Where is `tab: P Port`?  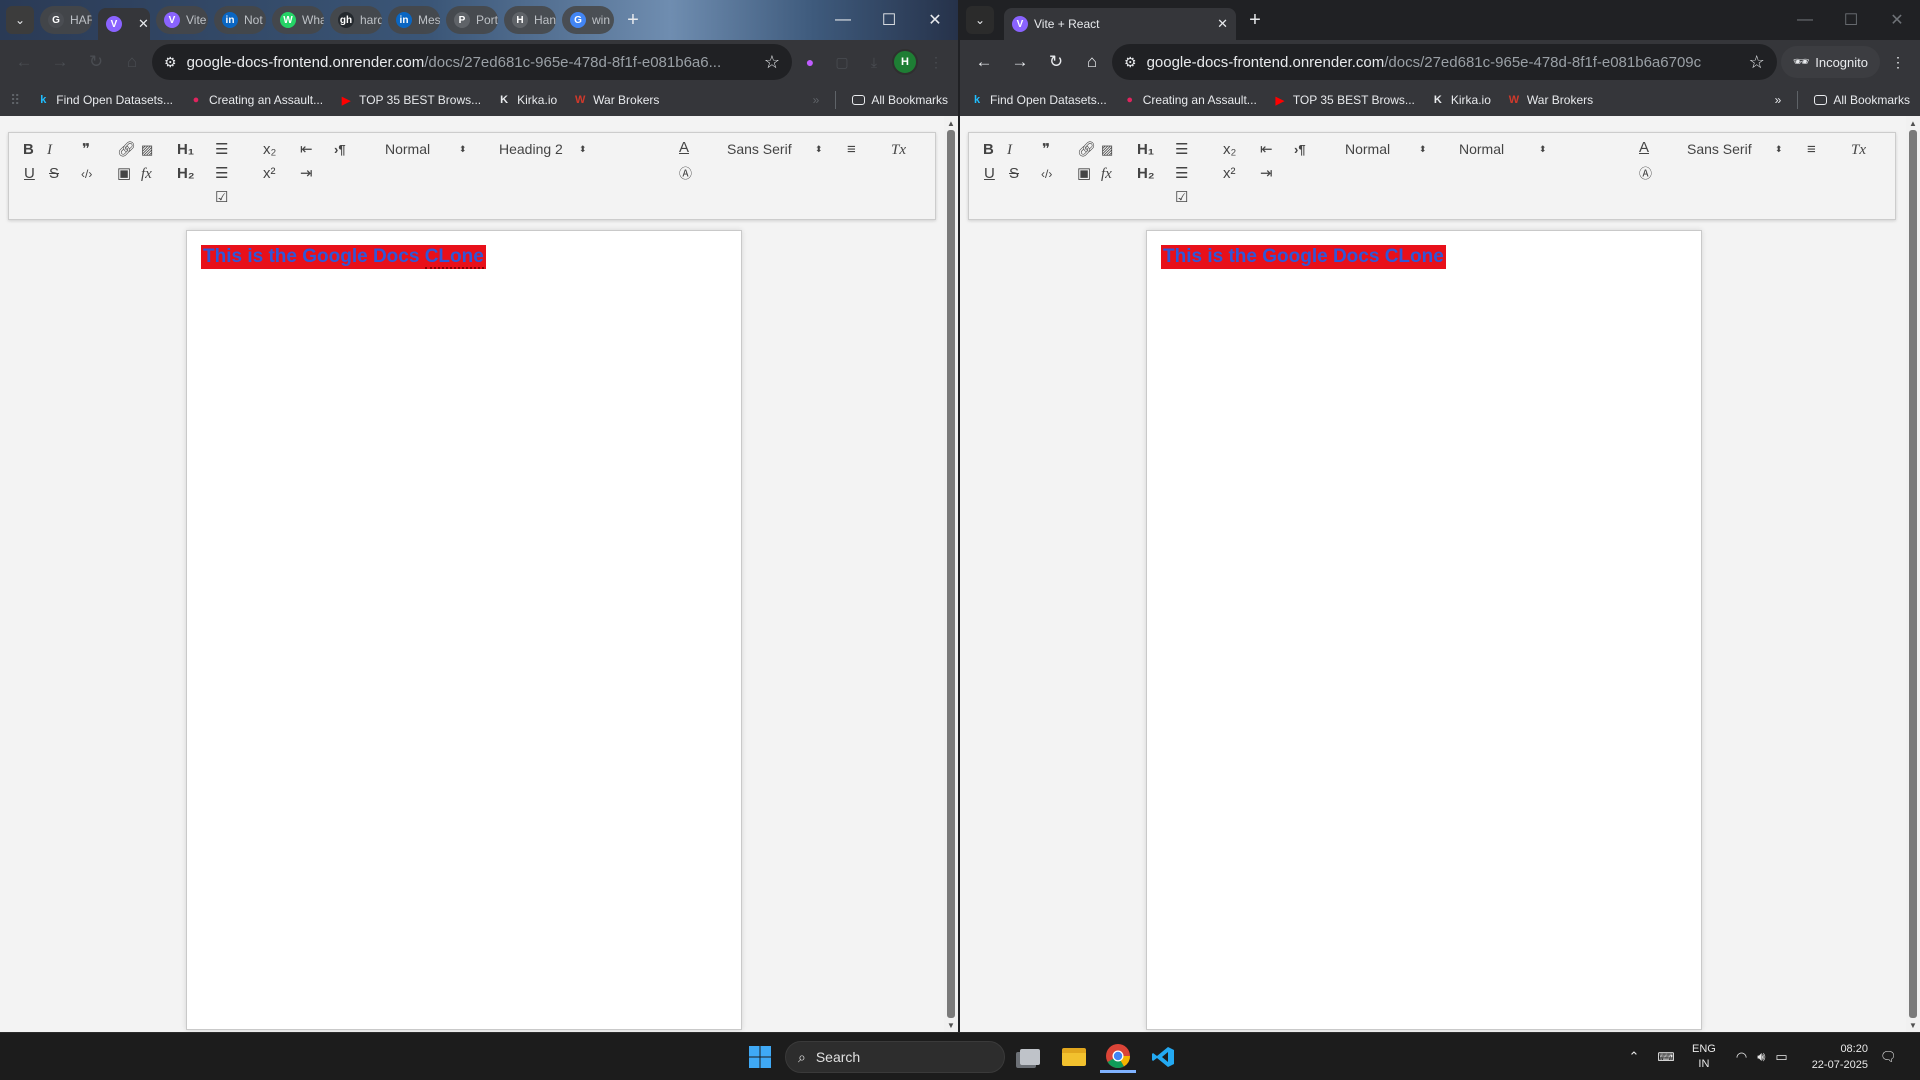
tab: P Port is located at coordinates (472, 20).